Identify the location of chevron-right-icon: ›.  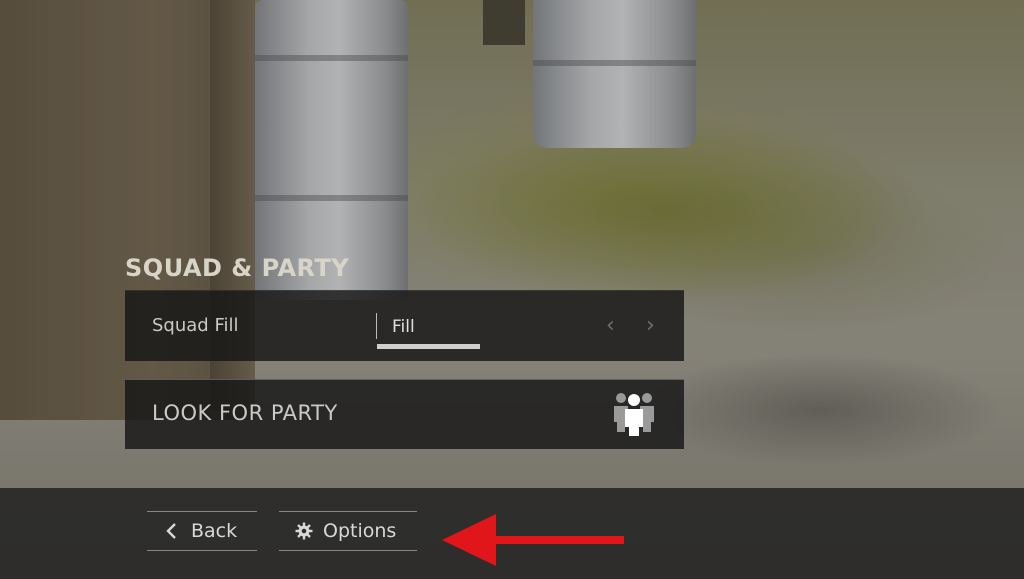
(650, 325).